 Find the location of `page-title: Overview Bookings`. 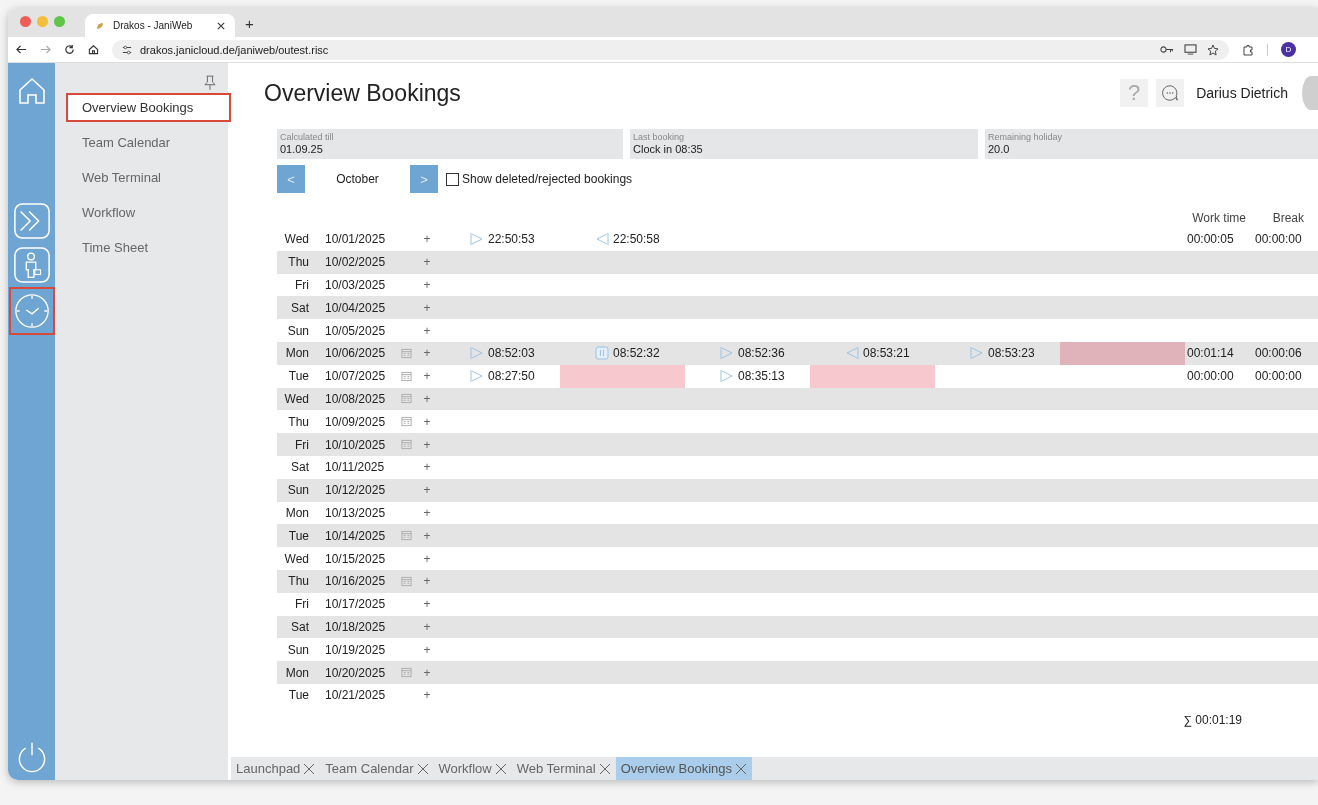

page-title: Overview Bookings is located at coordinates (362, 93).